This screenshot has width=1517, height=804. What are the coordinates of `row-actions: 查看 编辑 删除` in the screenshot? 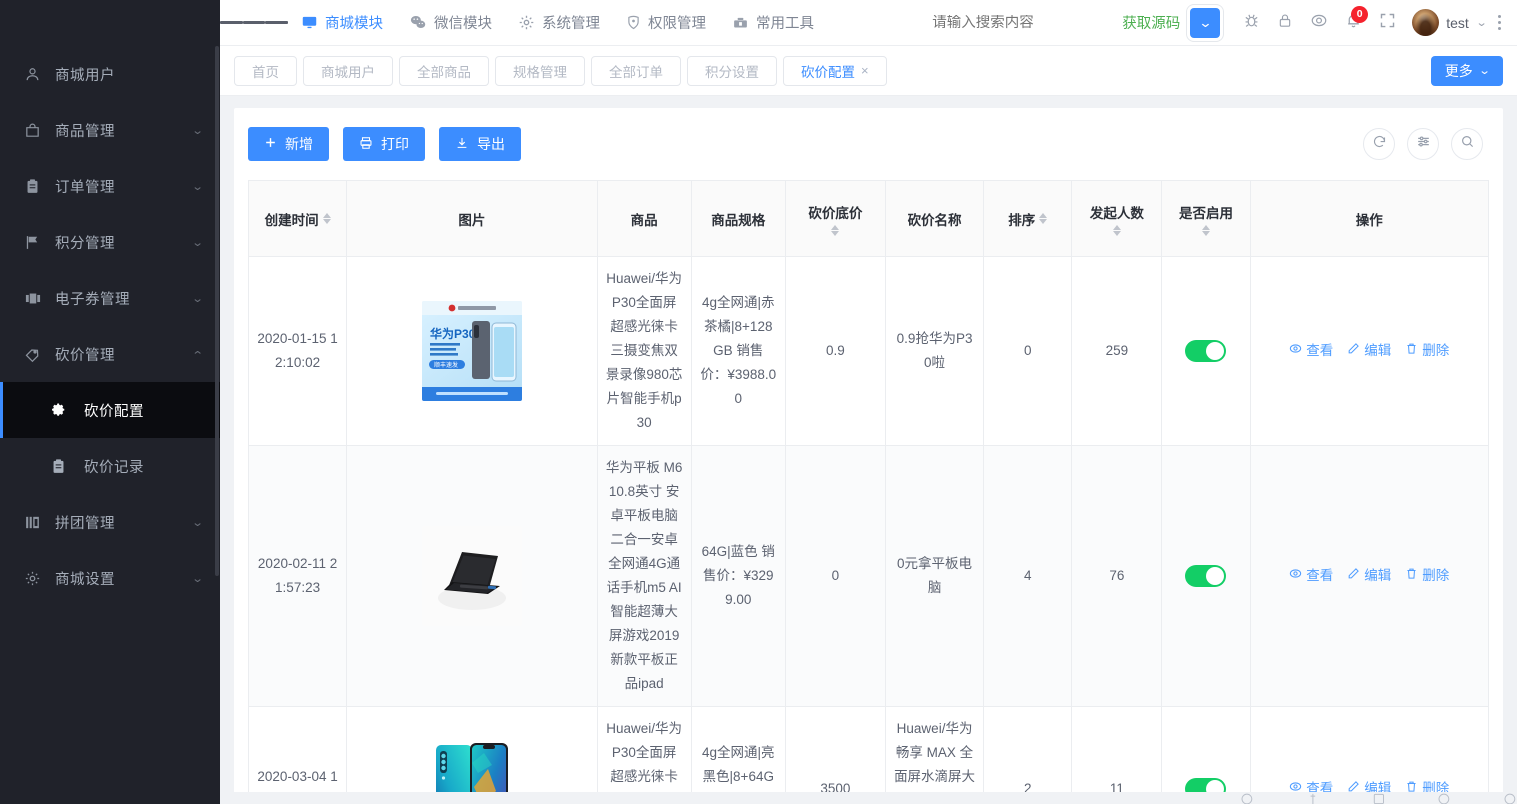 It's located at (1369, 351).